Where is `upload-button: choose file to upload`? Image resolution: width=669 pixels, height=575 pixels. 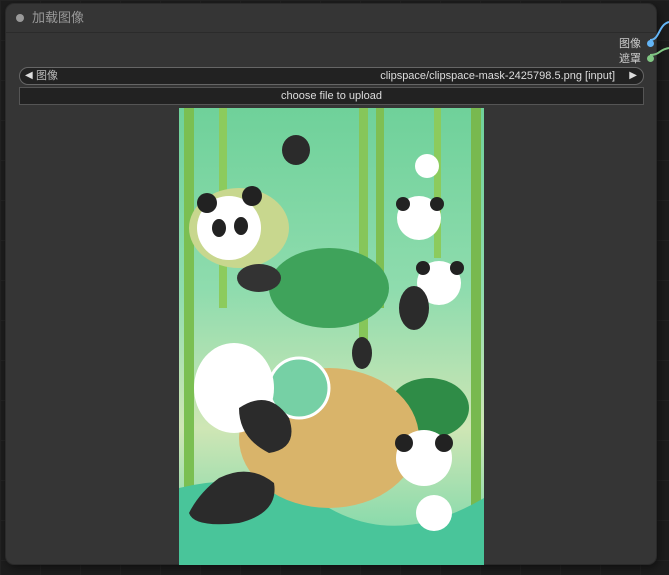 upload-button: choose file to upload is located at coordinates (331, 96).